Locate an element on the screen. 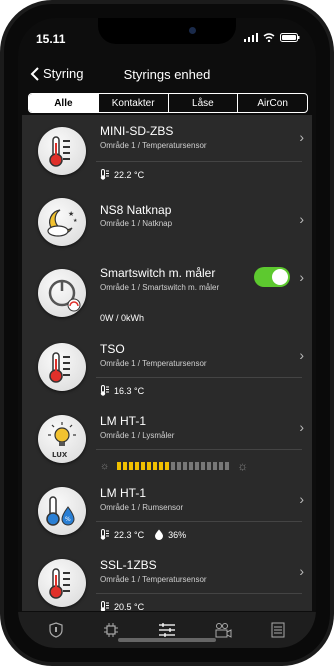 The width and height of the screenshot is (334, 666). power-toggle is located at coordinates (272, 277).